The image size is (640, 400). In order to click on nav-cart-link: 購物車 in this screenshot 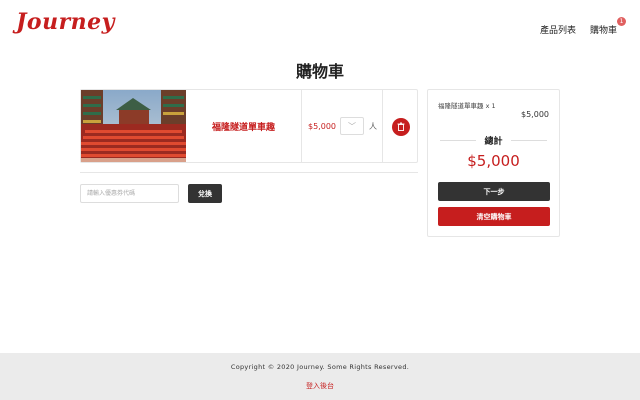, I will do `click(603, 29)`.